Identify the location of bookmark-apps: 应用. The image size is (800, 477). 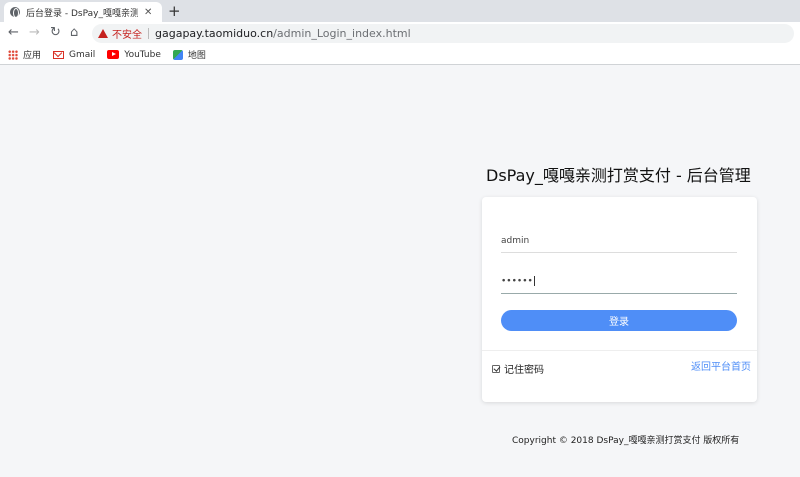
(24, 54).